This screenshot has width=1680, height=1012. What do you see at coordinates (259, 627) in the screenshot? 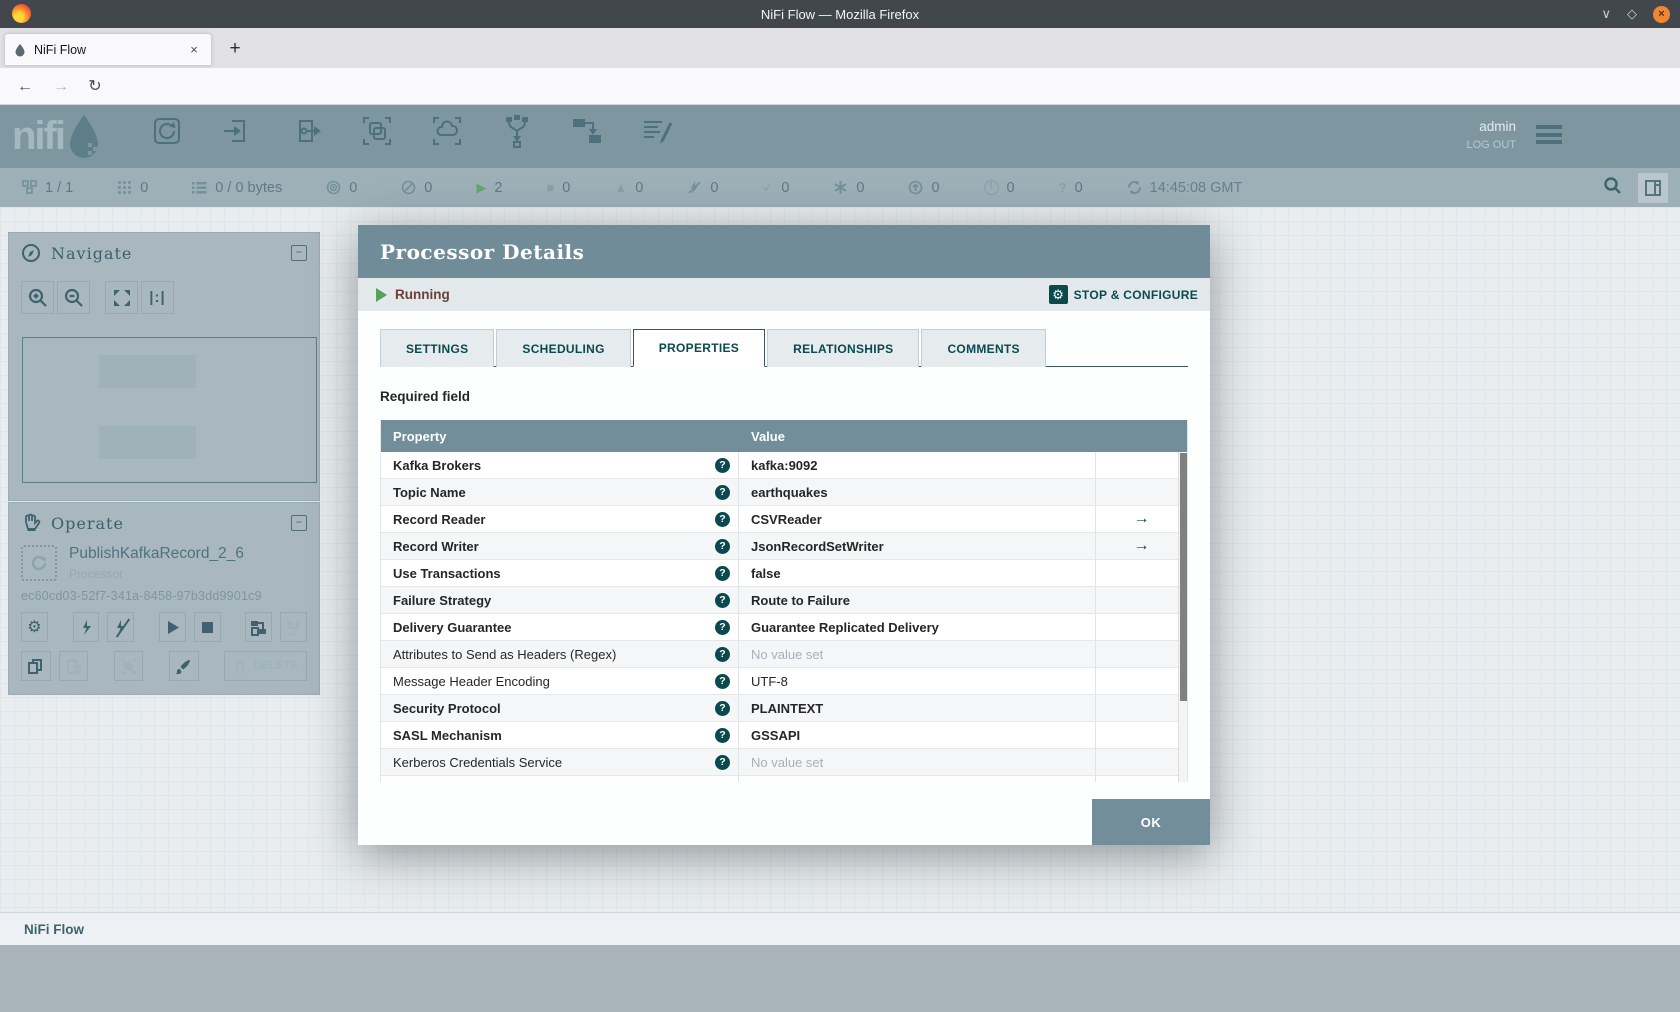
I see `create-template-button` at bounding box center [259, 627].